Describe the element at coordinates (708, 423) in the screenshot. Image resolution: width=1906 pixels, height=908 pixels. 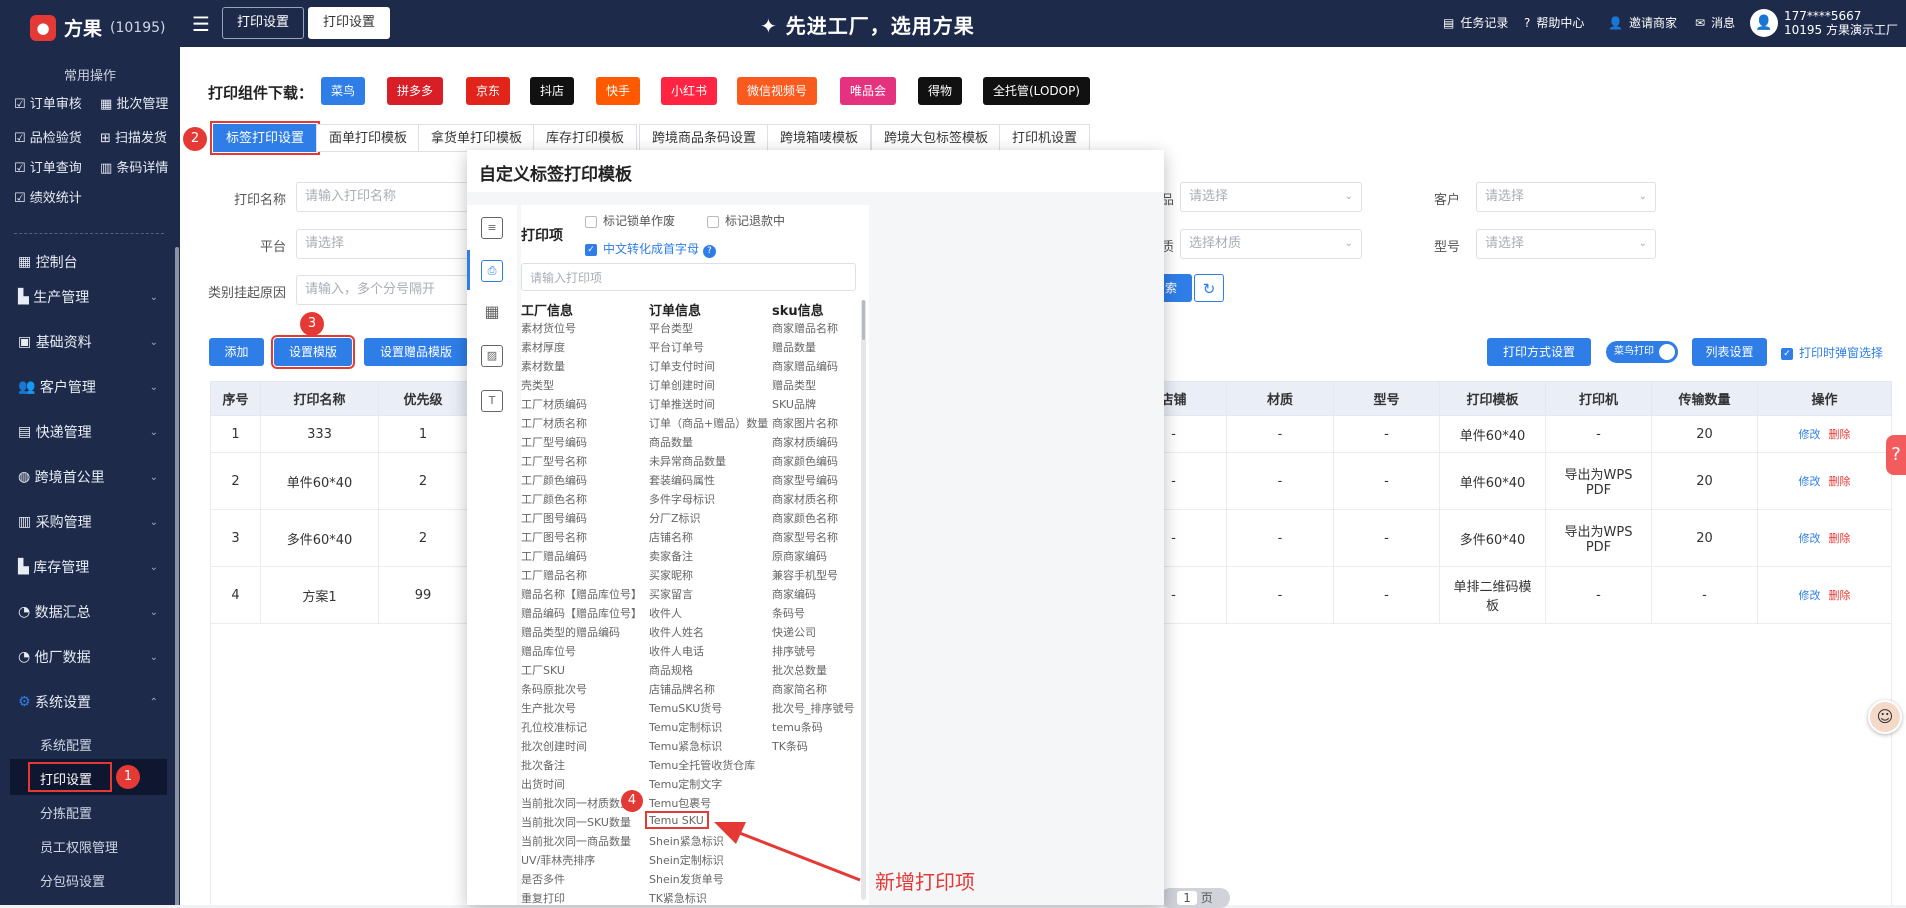
I see `print-item-option: 订单（商品+赠品）数量` at that location.